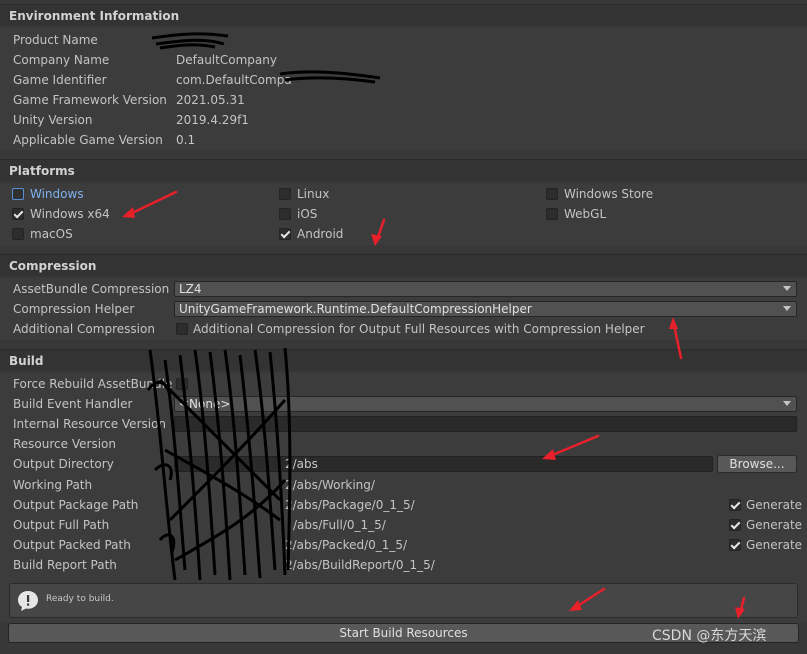  I want to click on internal-version-row: Internal Resource Version, so click(403, 424).